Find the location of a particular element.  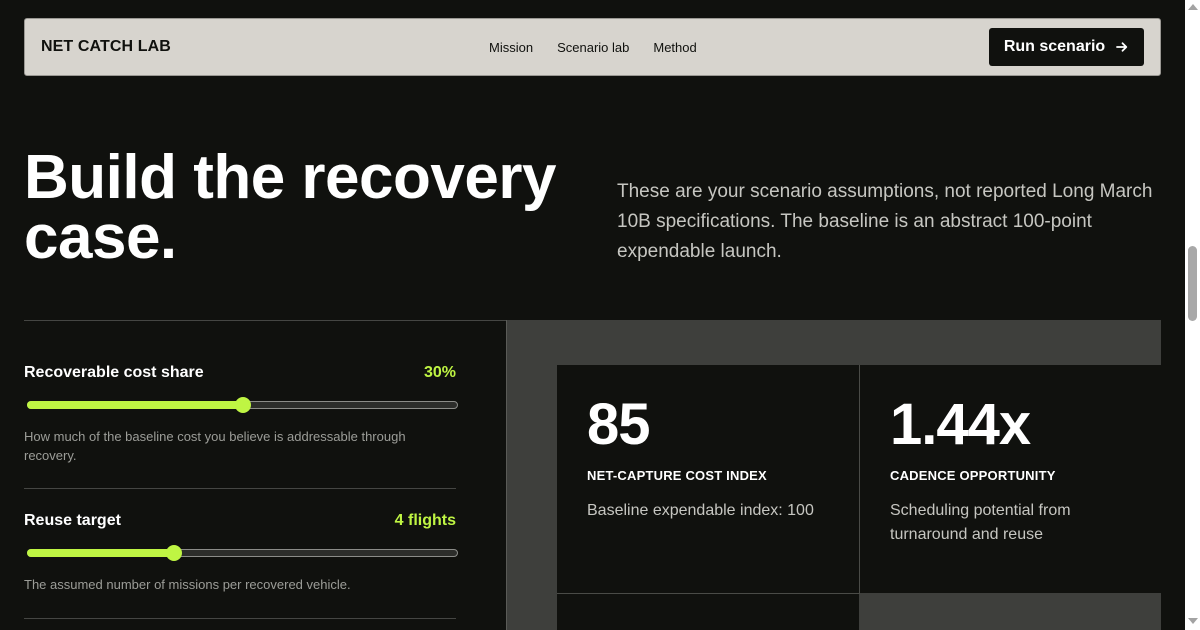

metric-label: CADENCE OPPORTUNITY is located at coordinates (973, 475).